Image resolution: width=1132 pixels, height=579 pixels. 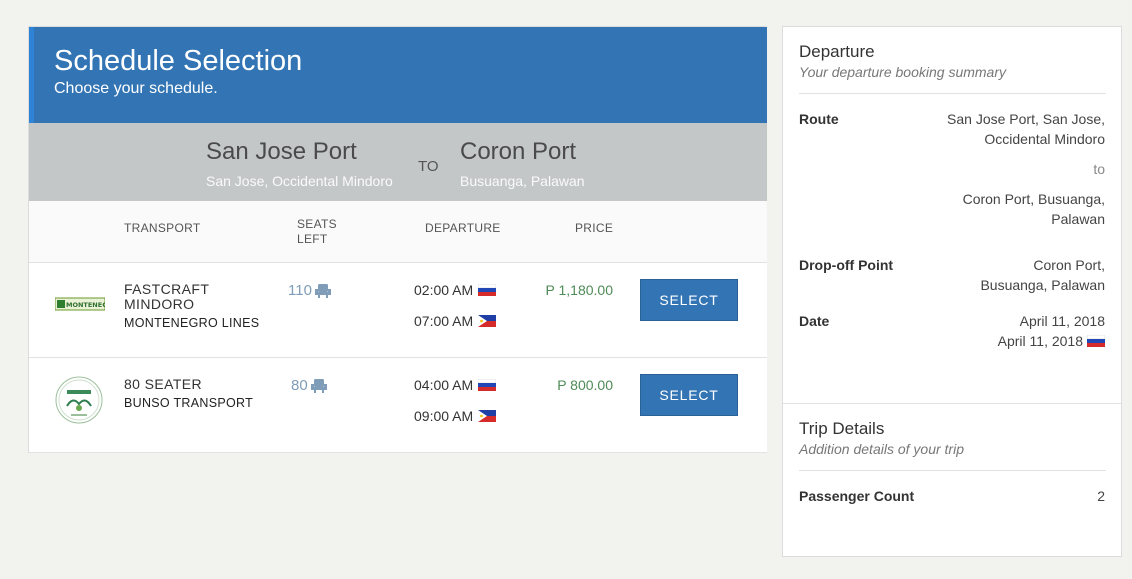 What do you see at coordinates (857, 496) in the screenshot?
I see `passenger-count-label: Passenger Count` at bounding box center [857, 496].